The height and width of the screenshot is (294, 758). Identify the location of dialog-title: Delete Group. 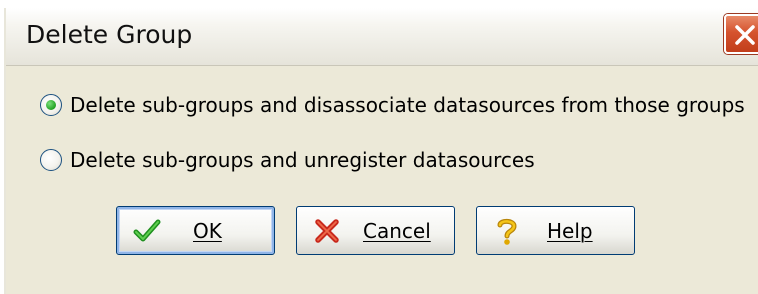
(109, 34).